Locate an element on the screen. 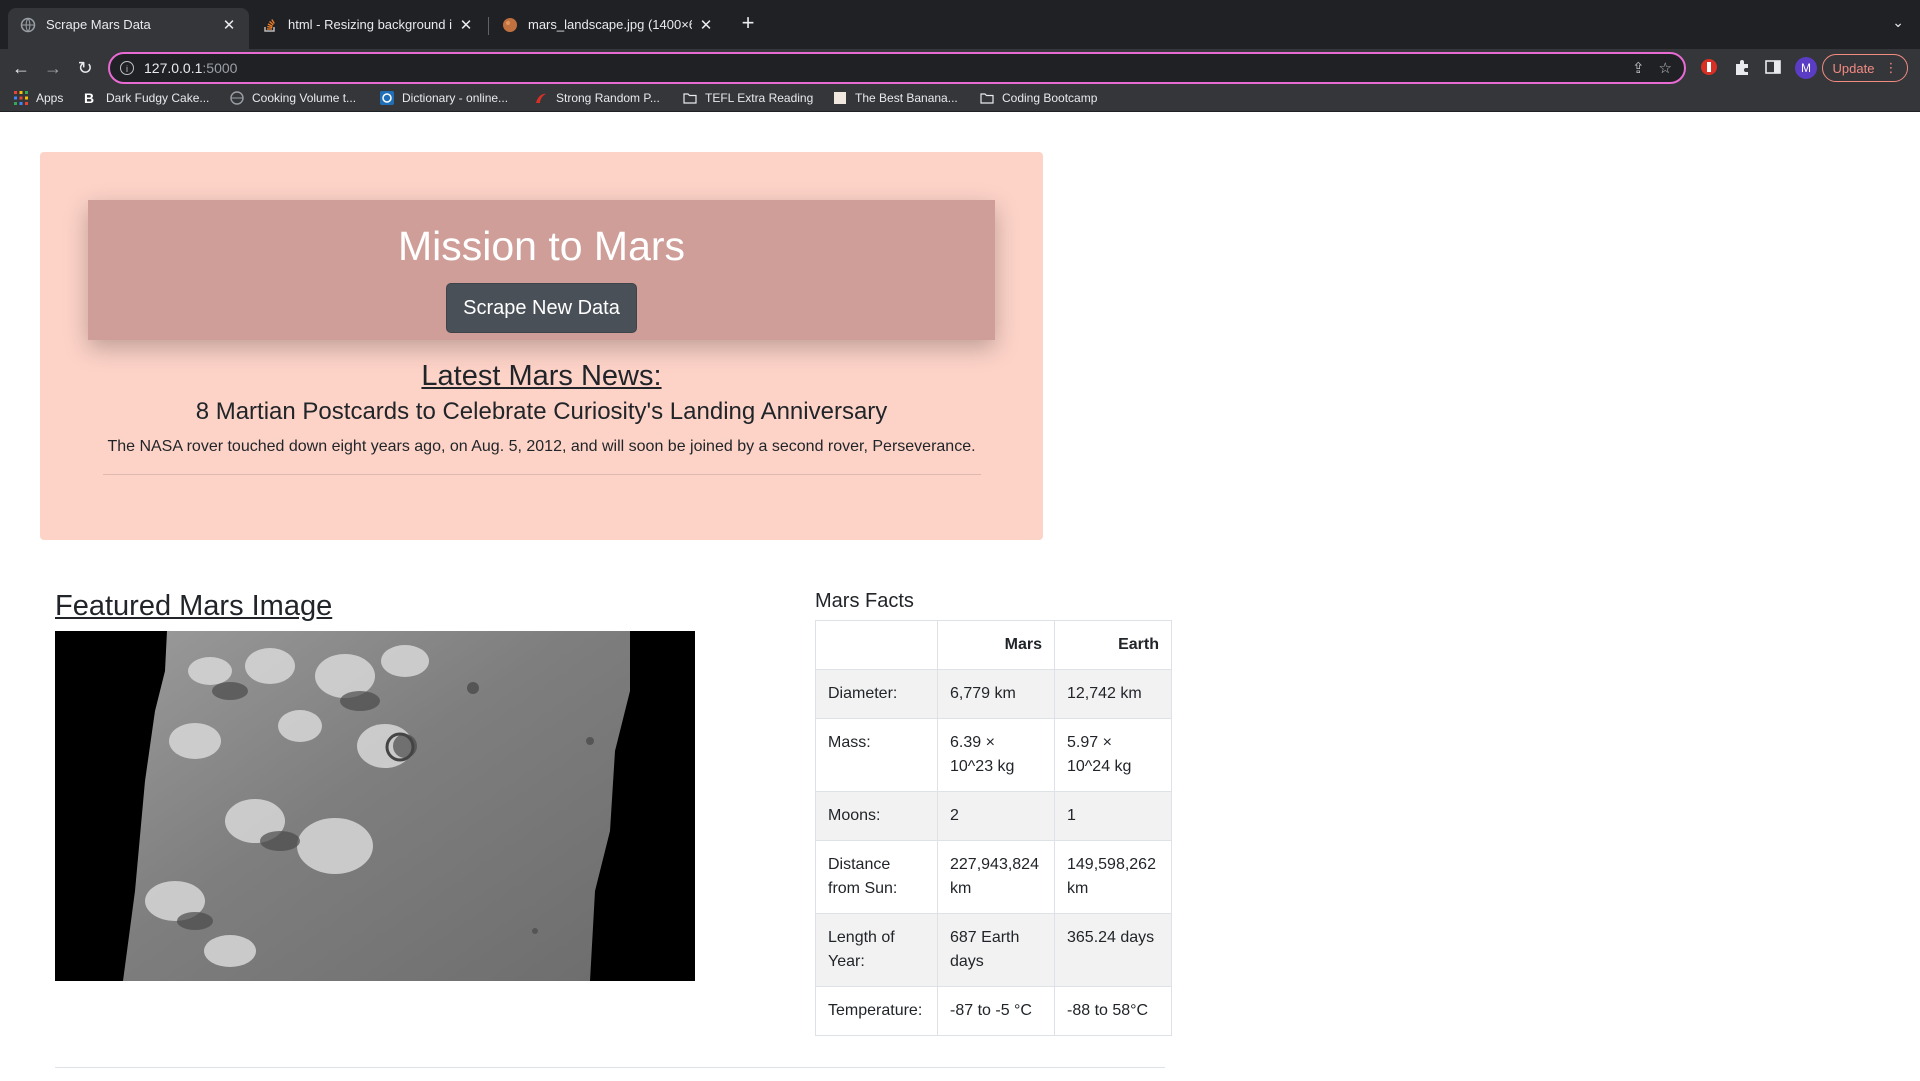 This screenshot has height=1081, width=1920. red-swirl-icon is located at coordinates (541, 98).